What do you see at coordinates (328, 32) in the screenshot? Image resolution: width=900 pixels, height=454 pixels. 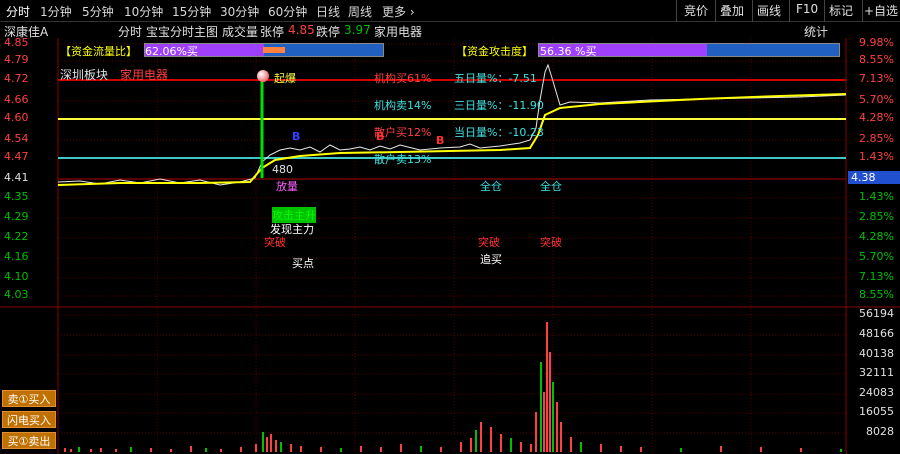 I see `limit-down-label: 跌停` at bounding box center [328, 32].